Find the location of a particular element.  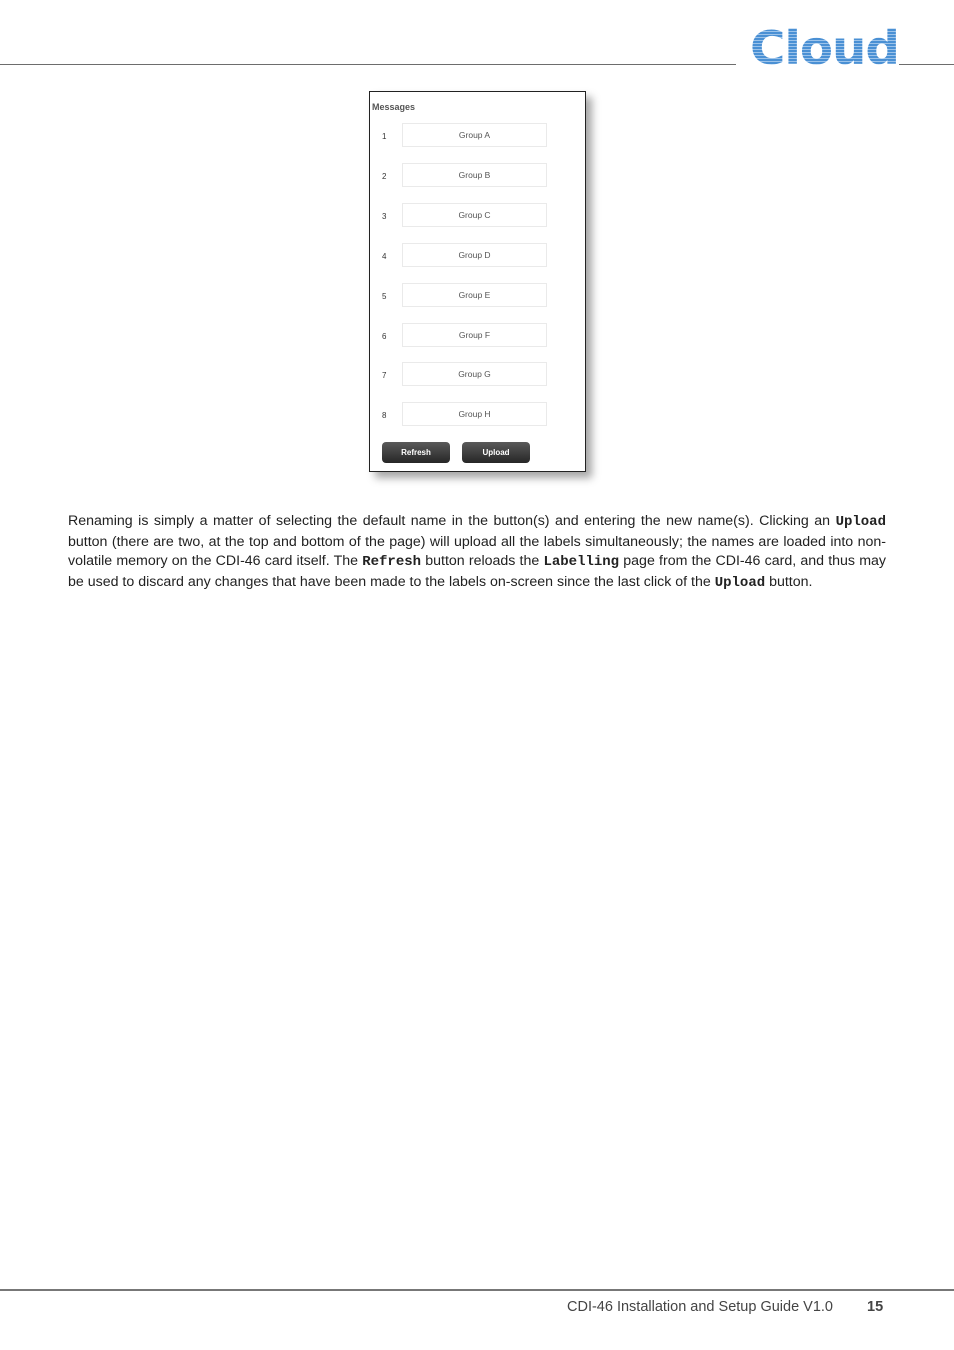

label-input: Group E is located at coordinates (474, 295).